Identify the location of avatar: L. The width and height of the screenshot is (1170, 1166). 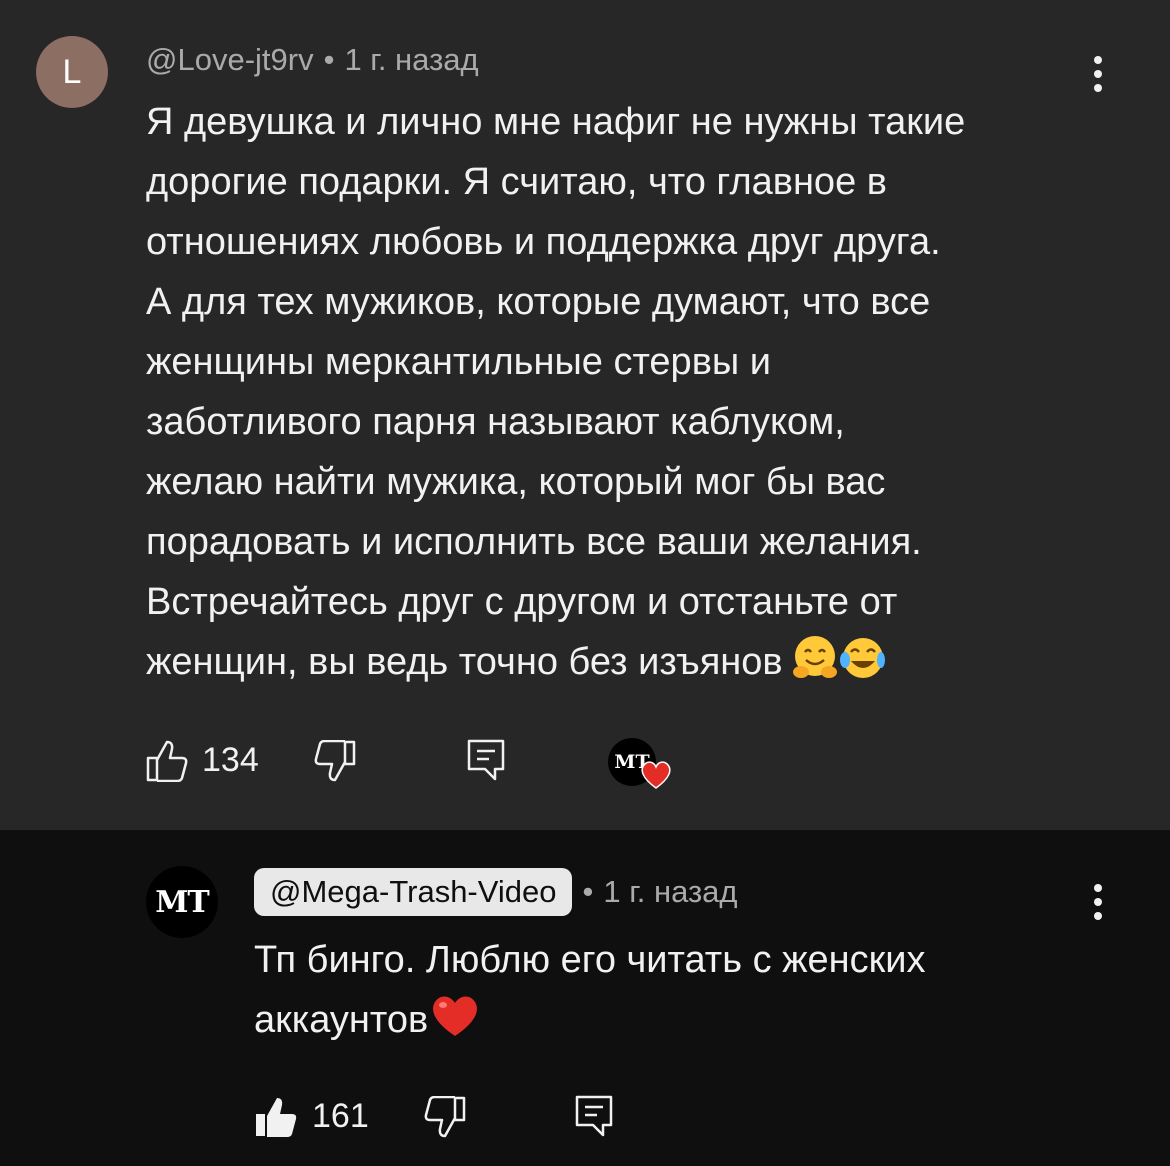
(72, 72).